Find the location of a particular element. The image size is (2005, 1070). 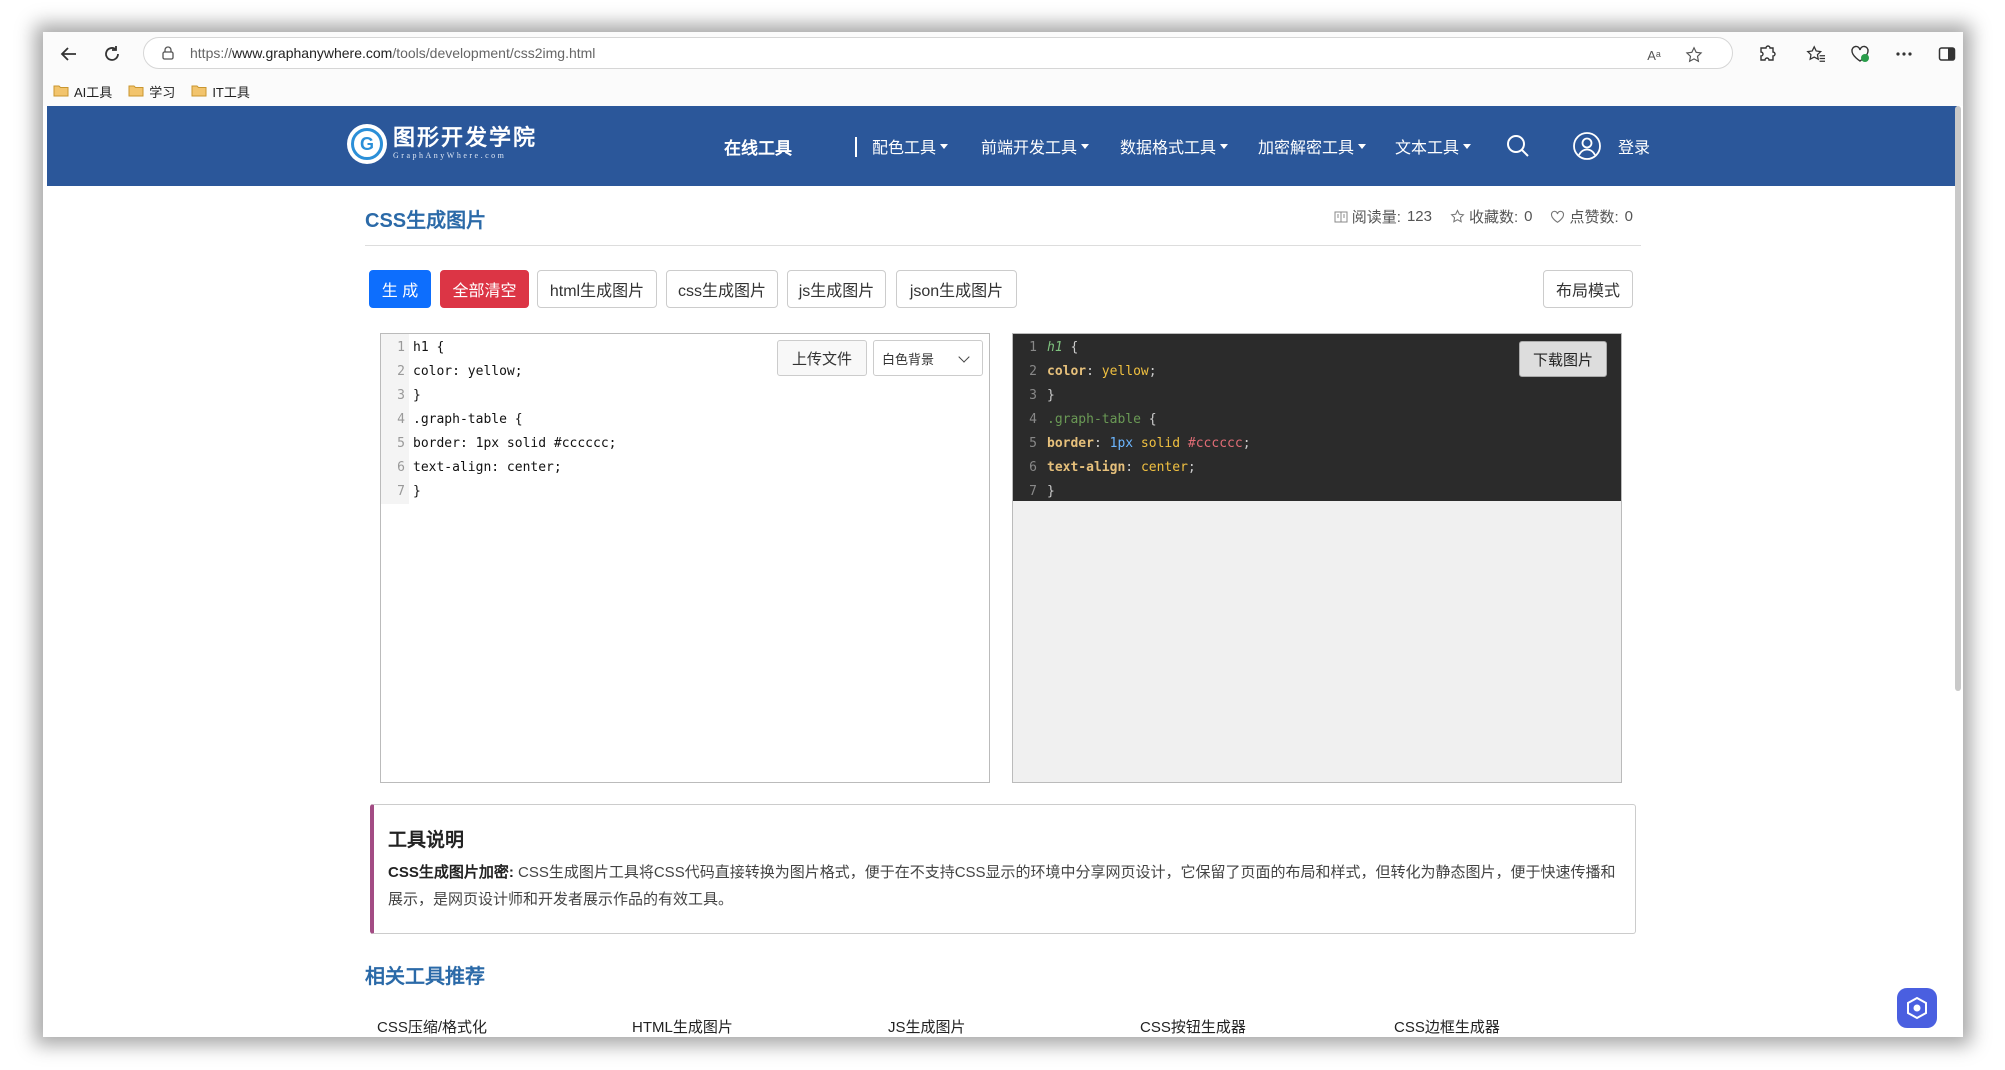

tab-json-to-image: json生成图片 is located at coordinates (956, 289).